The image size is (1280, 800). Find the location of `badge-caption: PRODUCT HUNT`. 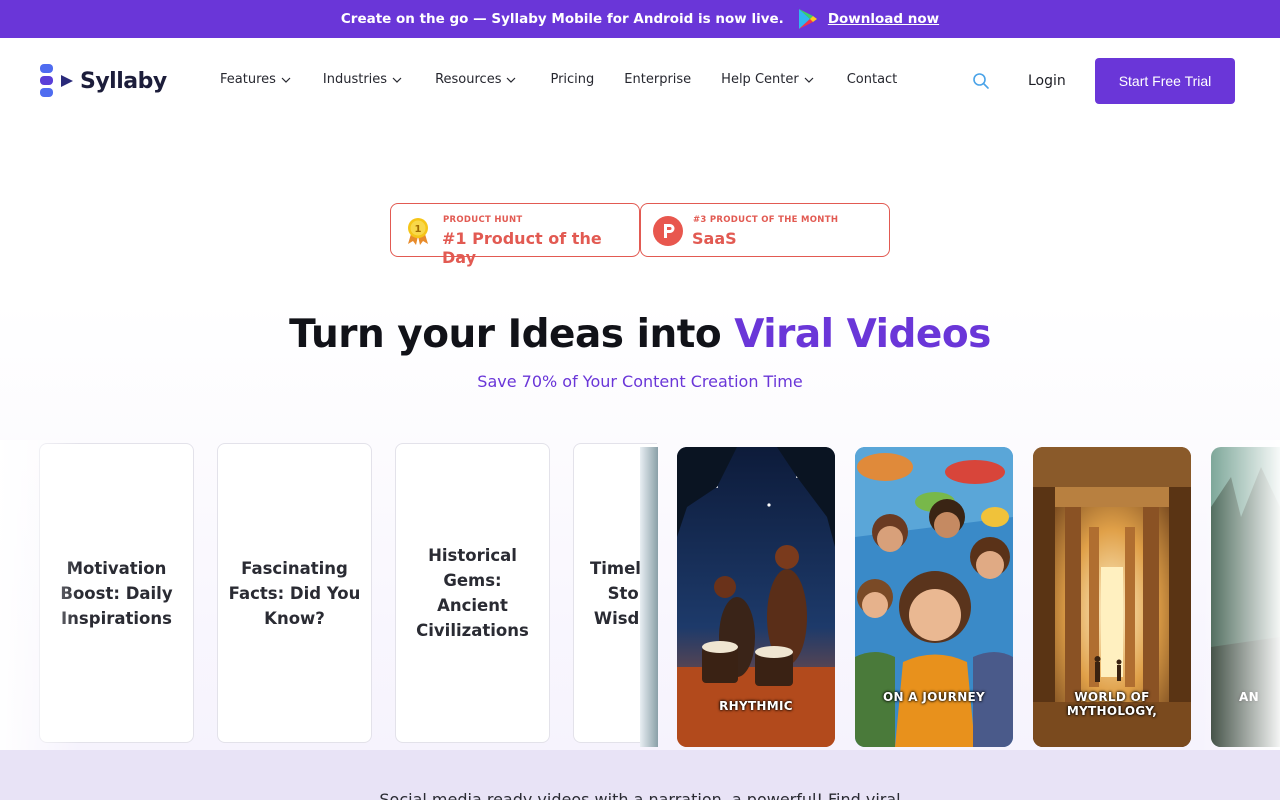

badge-caption: PRODUCT HUNT is located at coordinates (483, 220).